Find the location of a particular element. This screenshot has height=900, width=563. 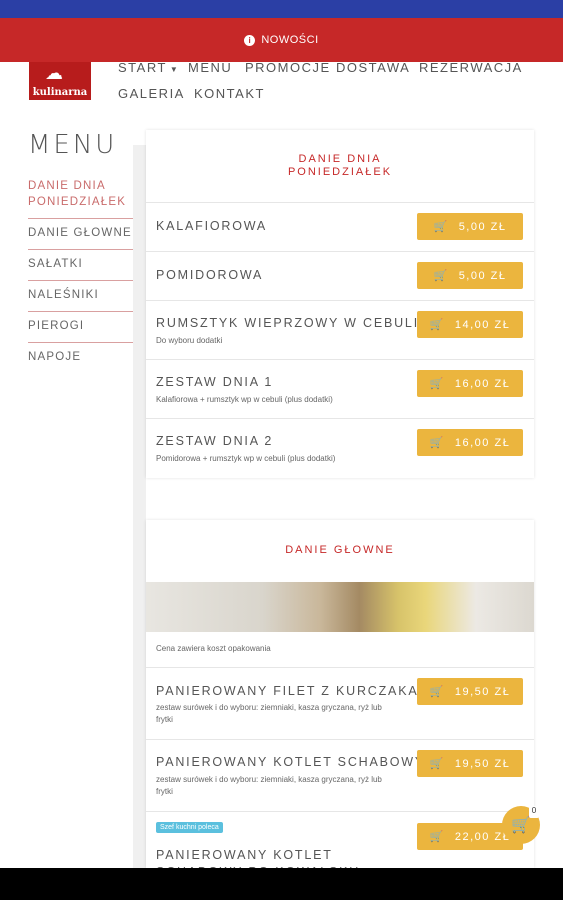

item-name: PANIEROWANY FILET Z KURCZAKA is located at coordinates (287, 691).